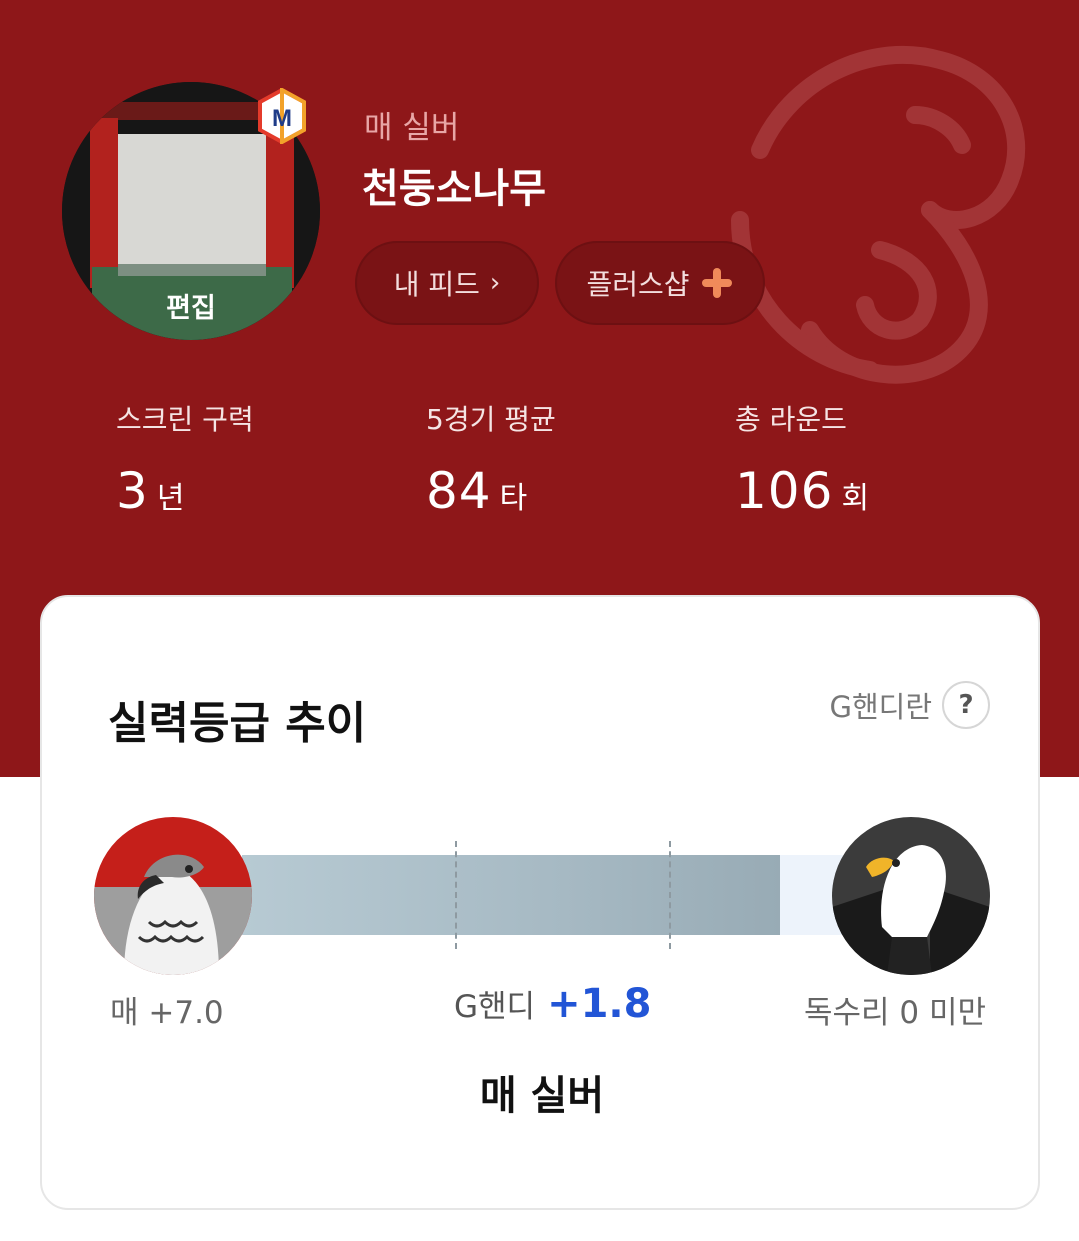 Image resolution: width=1079 pixels, height=1241 pixels. I want to click on question-icon: ?, so click(966, 705).